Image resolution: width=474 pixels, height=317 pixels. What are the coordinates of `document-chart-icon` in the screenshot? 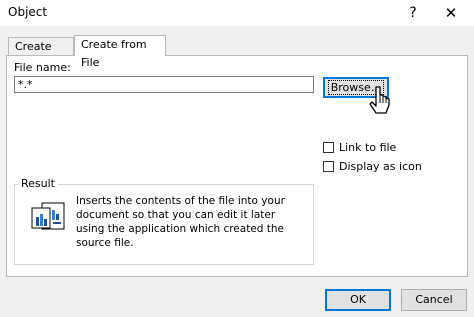 It's located at (48, 216).